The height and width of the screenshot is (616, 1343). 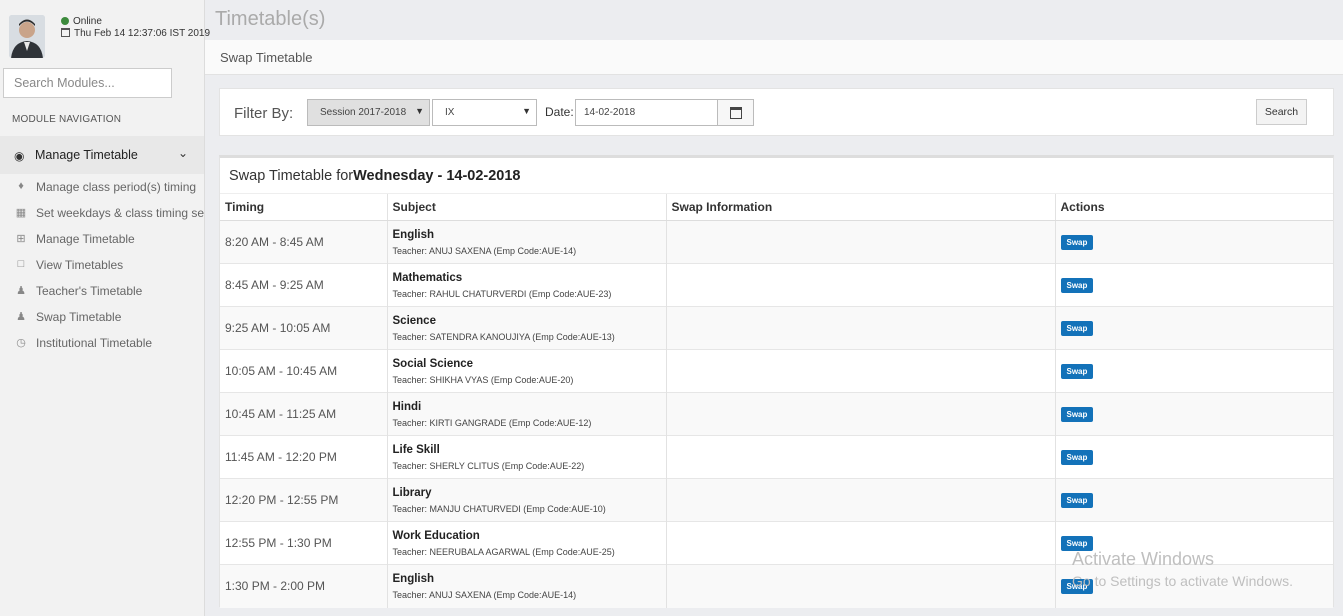 What do you see at coordinates (303, 285) in the screenshot?
I see `timing-cell: 8:45 AM - 9:25 AM` at bounding box center [303, 285].